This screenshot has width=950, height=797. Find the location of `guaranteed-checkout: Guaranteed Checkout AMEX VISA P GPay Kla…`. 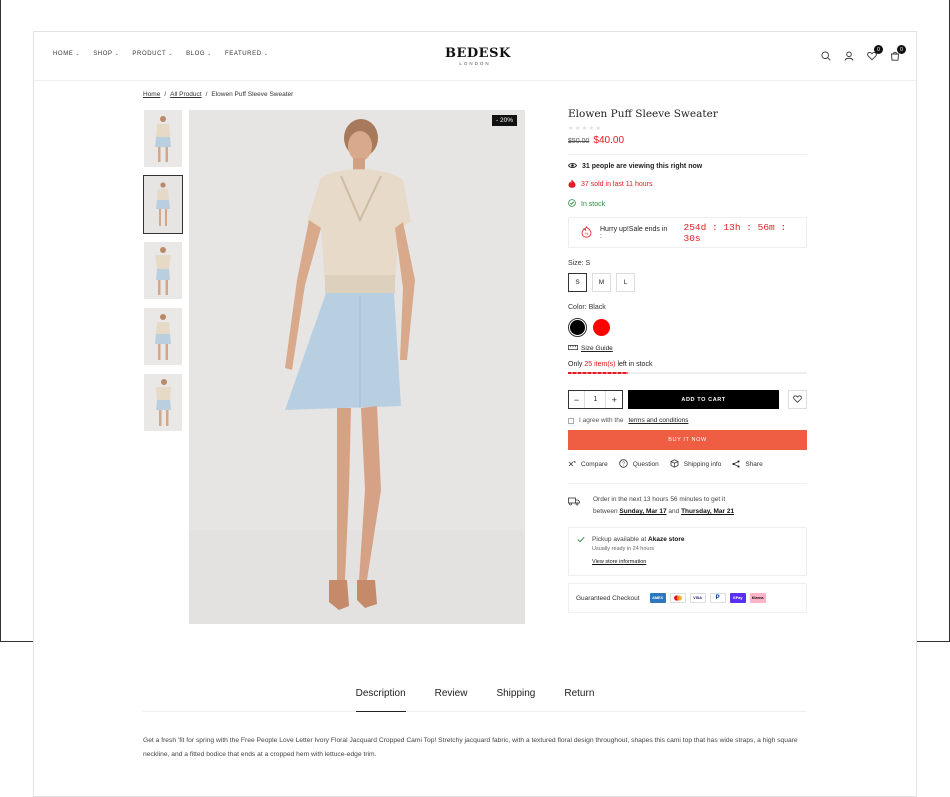

guaranteed-checkout: Guaranteed Checkout AMEX VISA P GPay Kla… is located at coordinates (687, 598).